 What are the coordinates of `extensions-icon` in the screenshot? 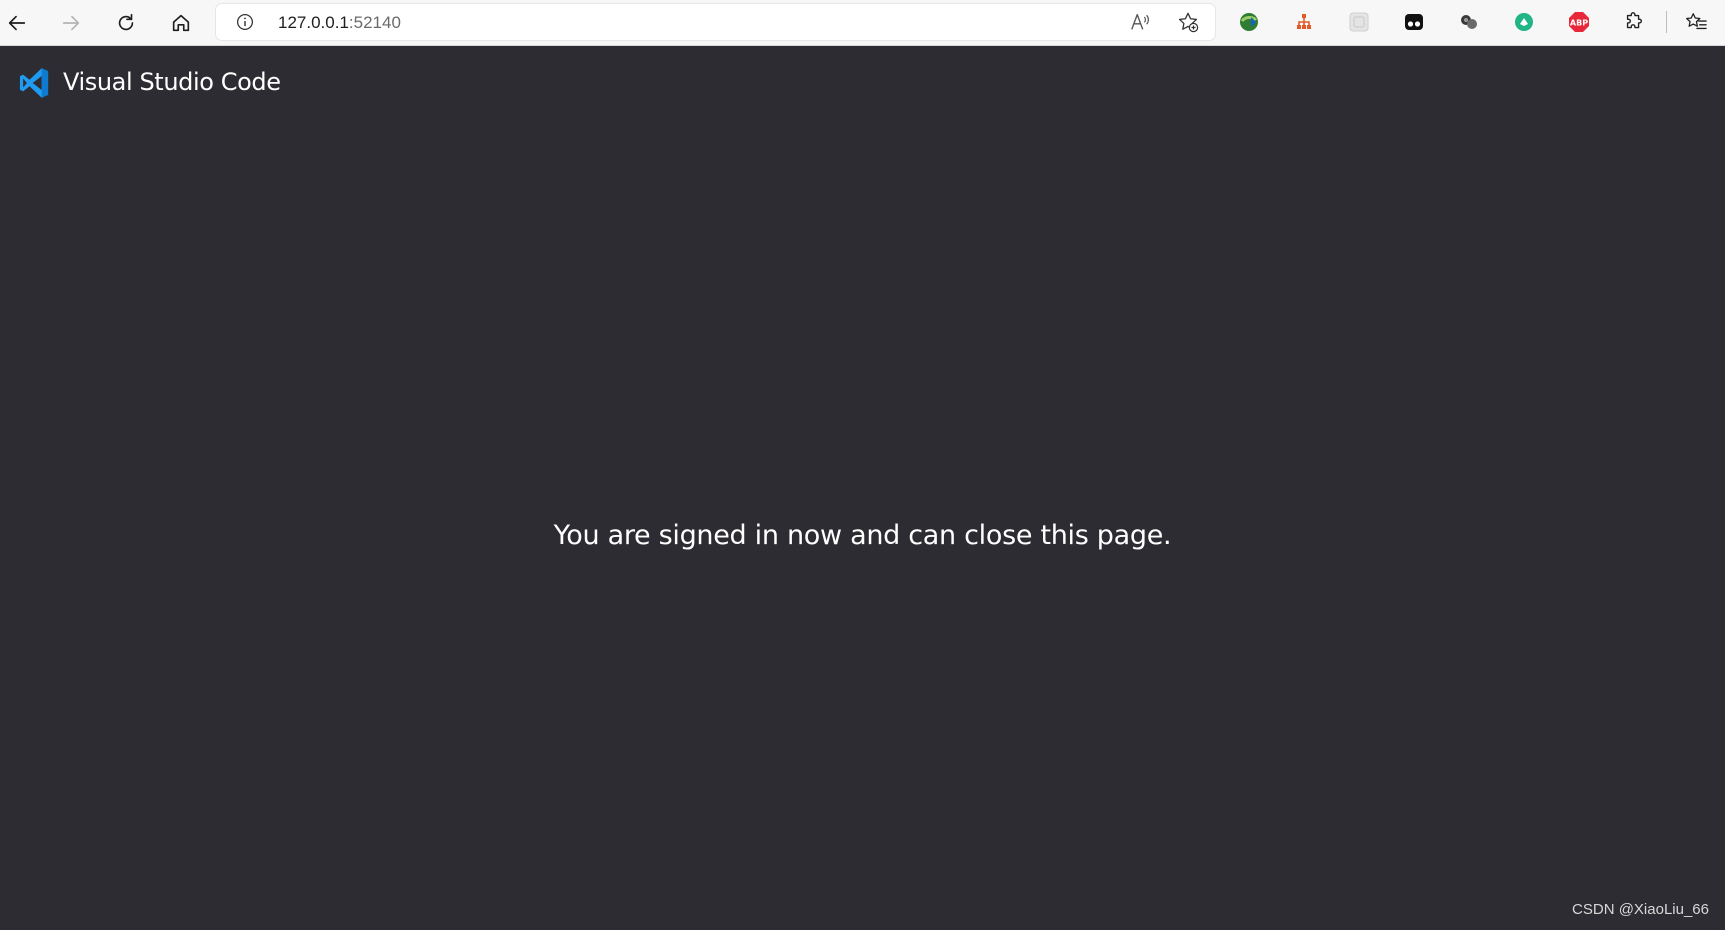 It's located at (1634, 22).